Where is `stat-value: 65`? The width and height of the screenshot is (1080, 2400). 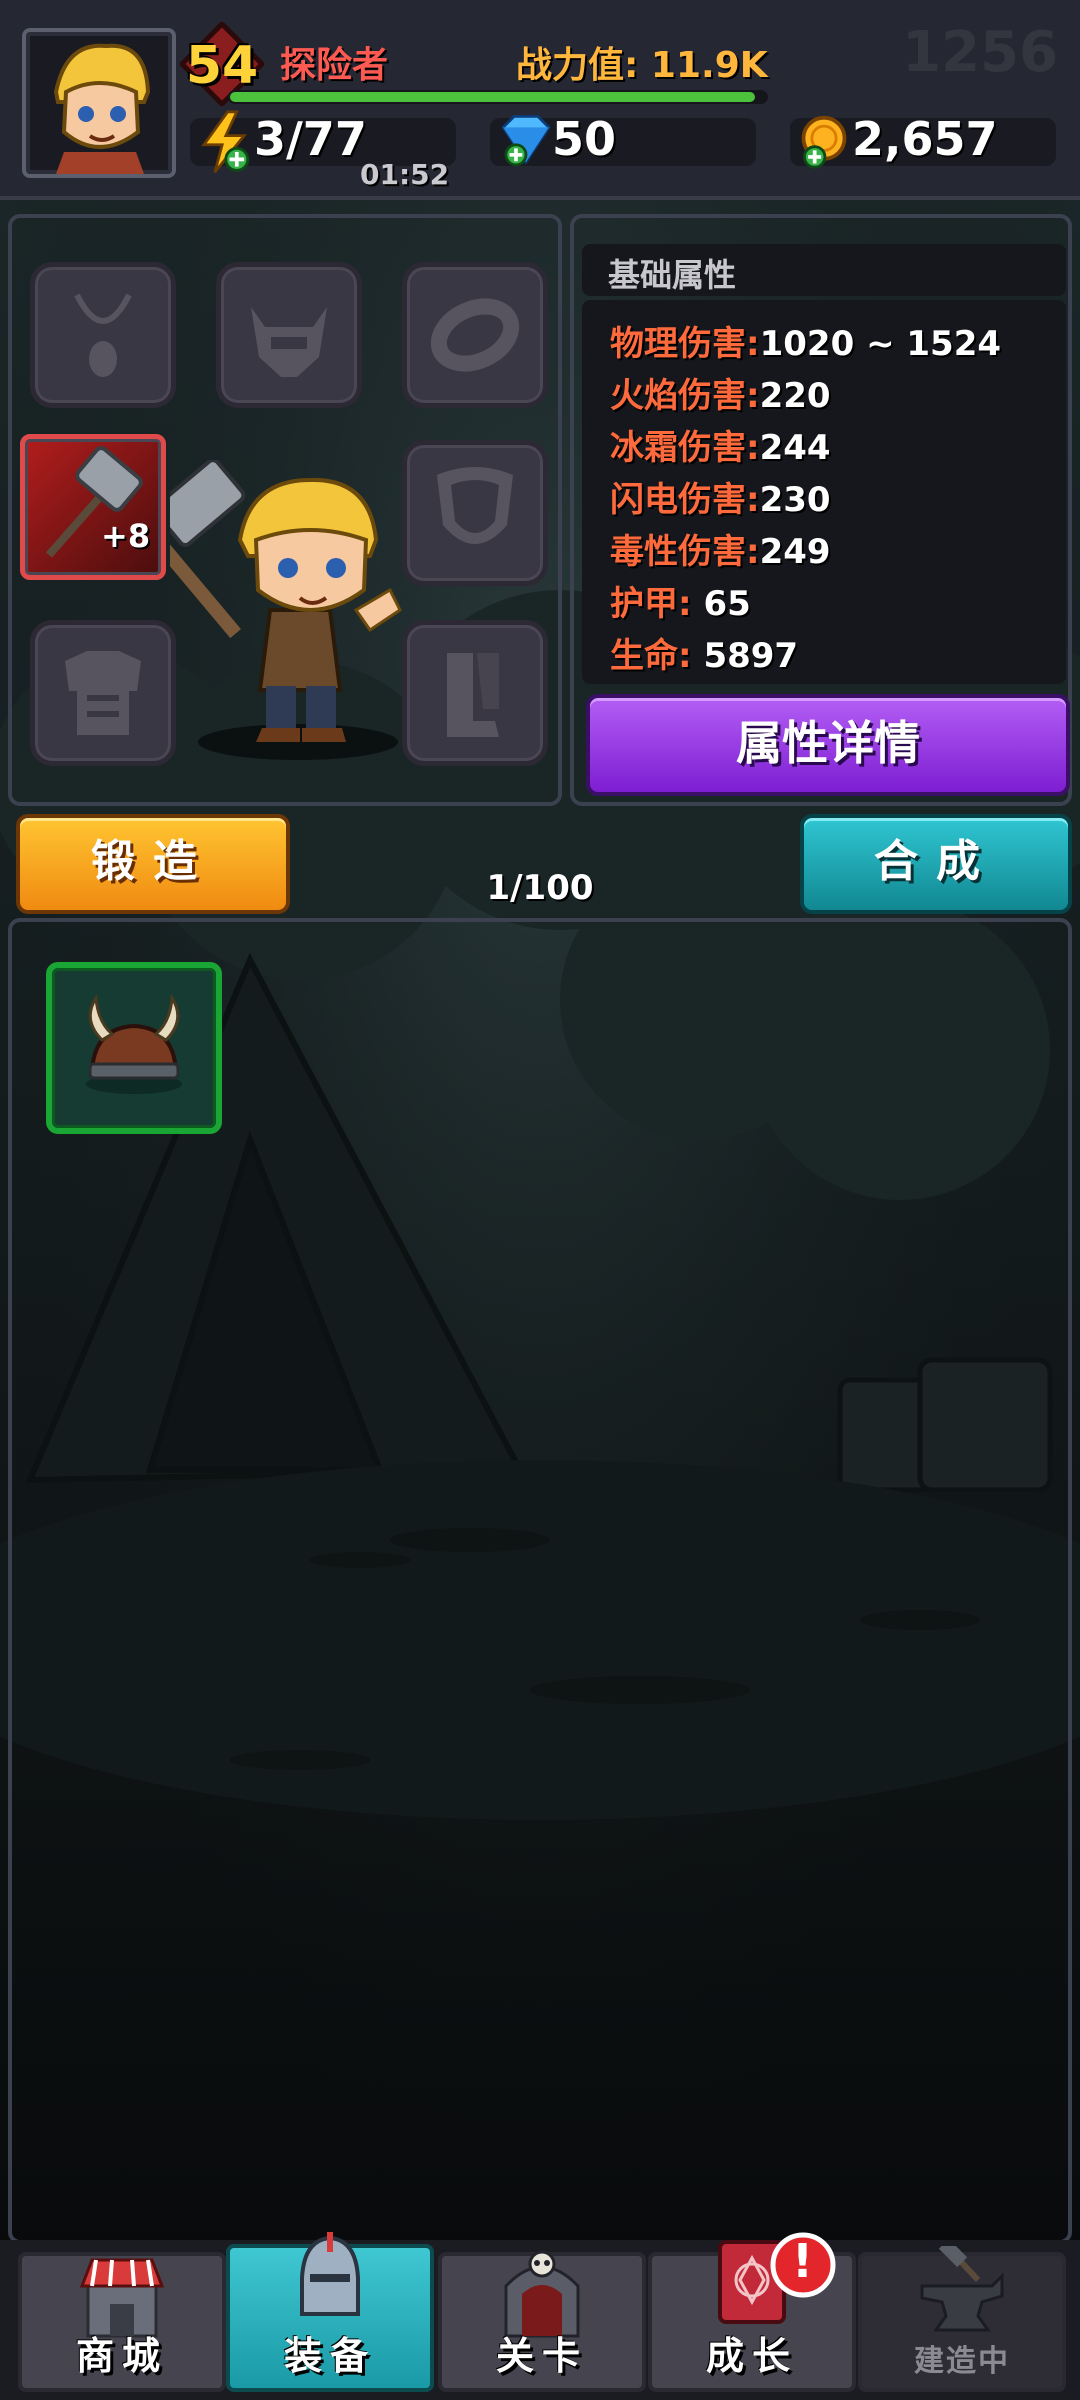
stat-value: 65 is located at coordinates (727, 604).